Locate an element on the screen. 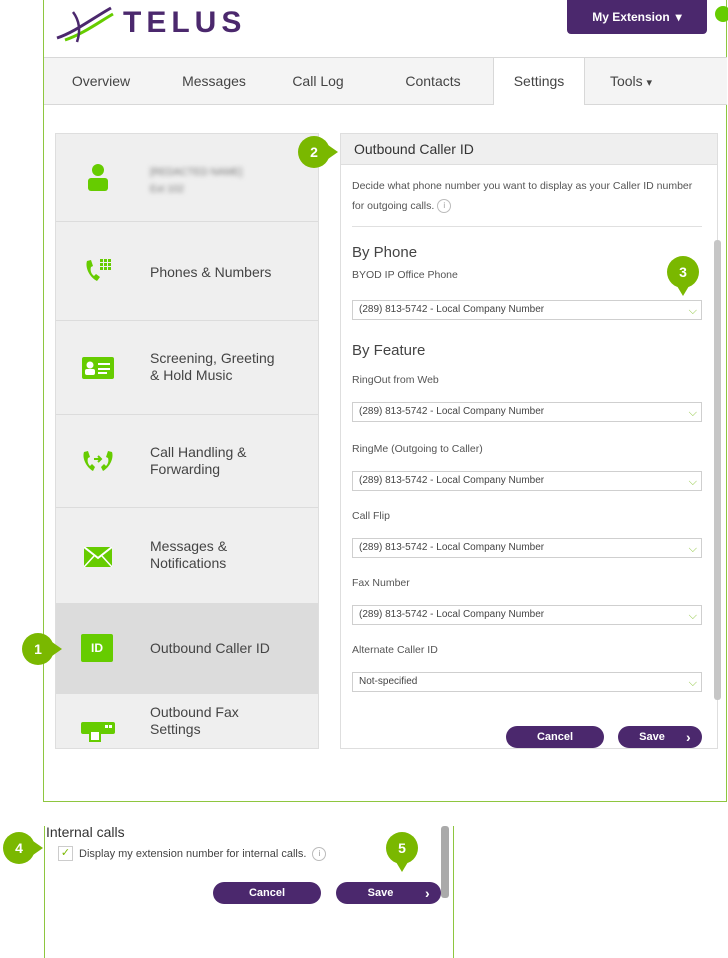 The image size is (728, 958). menu-label-call-handling: Call Handling & Forwarding is located at coordinates (198, 460).